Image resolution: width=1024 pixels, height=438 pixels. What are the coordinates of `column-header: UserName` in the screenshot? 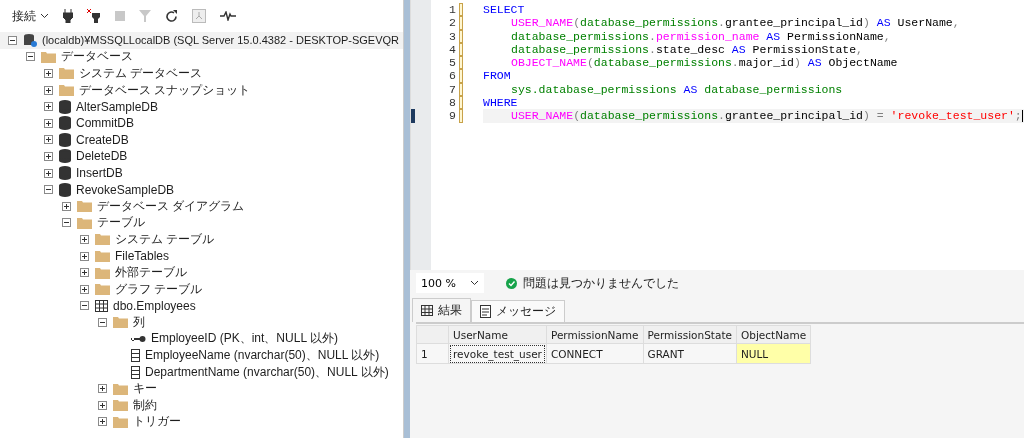 It's located at (497, 334).